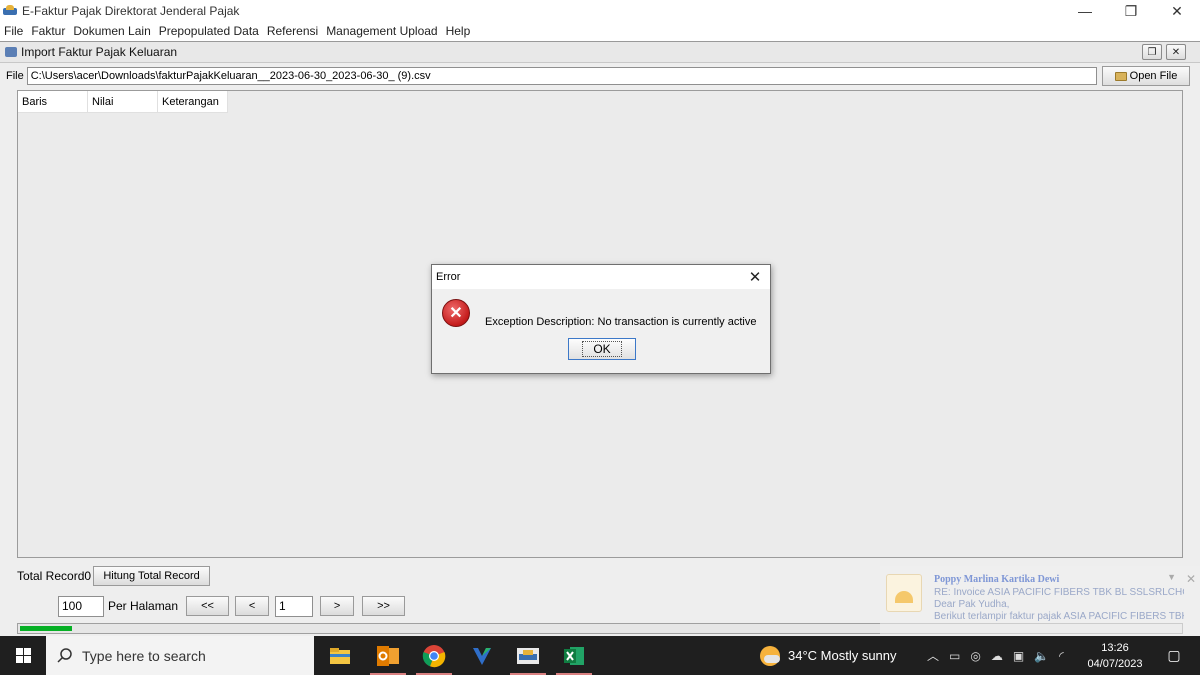  I want to click on search-icon, so click(64, 655).